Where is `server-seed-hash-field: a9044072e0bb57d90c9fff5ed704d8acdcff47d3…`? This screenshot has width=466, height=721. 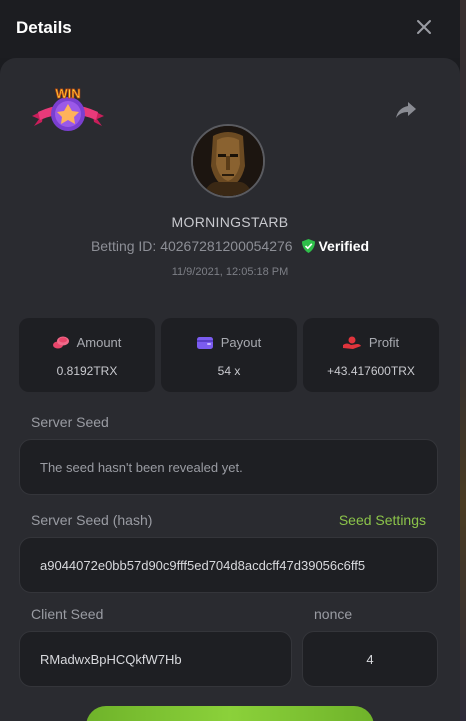 server-seed-hash-field: a9044072e0bb57d90c9fff5ed704d8acdcff47d3… is located at coordinates (228, 565).